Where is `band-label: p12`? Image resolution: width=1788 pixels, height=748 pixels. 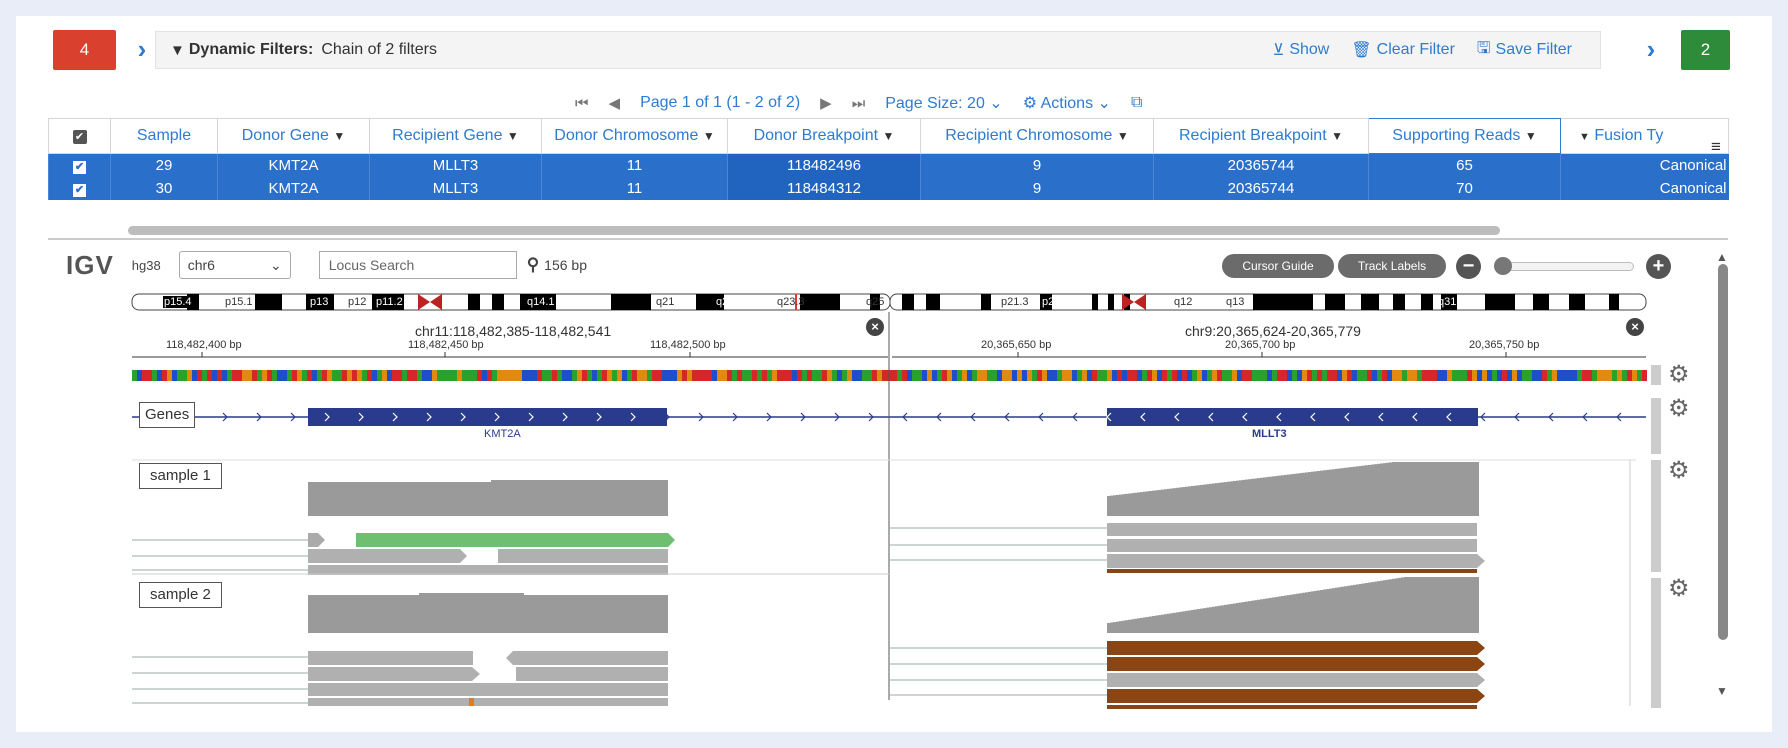
band-label: p12 is located at coordinates (357, 302).